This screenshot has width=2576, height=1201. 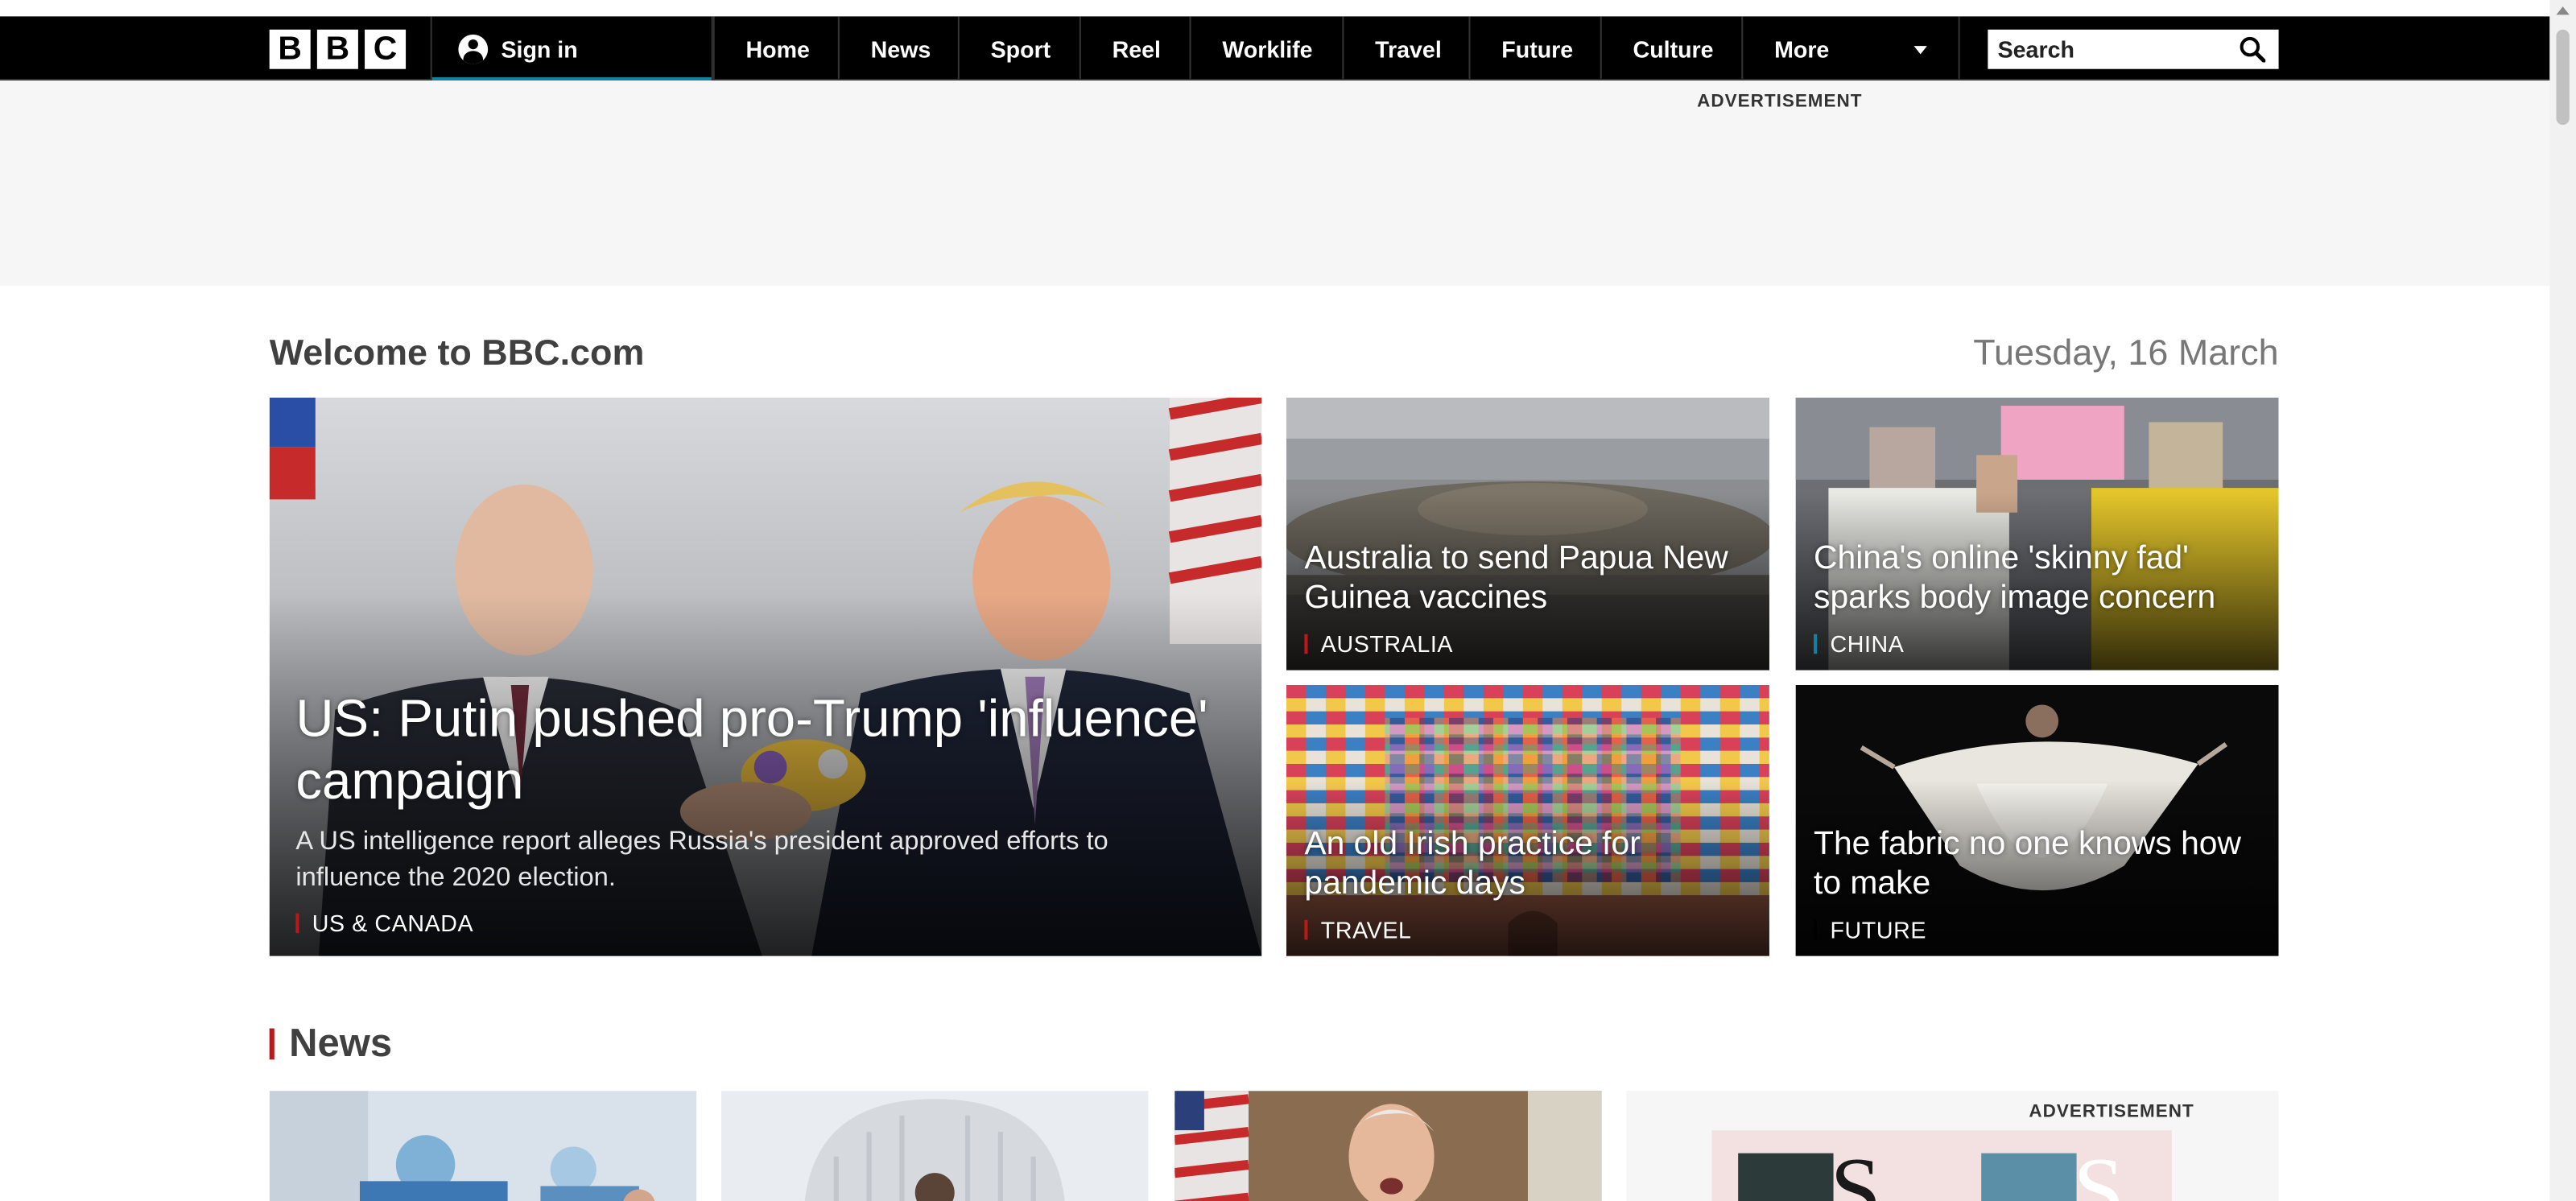 I want to click on story-section-tag: CHINA, so click(x=2038, y=644).